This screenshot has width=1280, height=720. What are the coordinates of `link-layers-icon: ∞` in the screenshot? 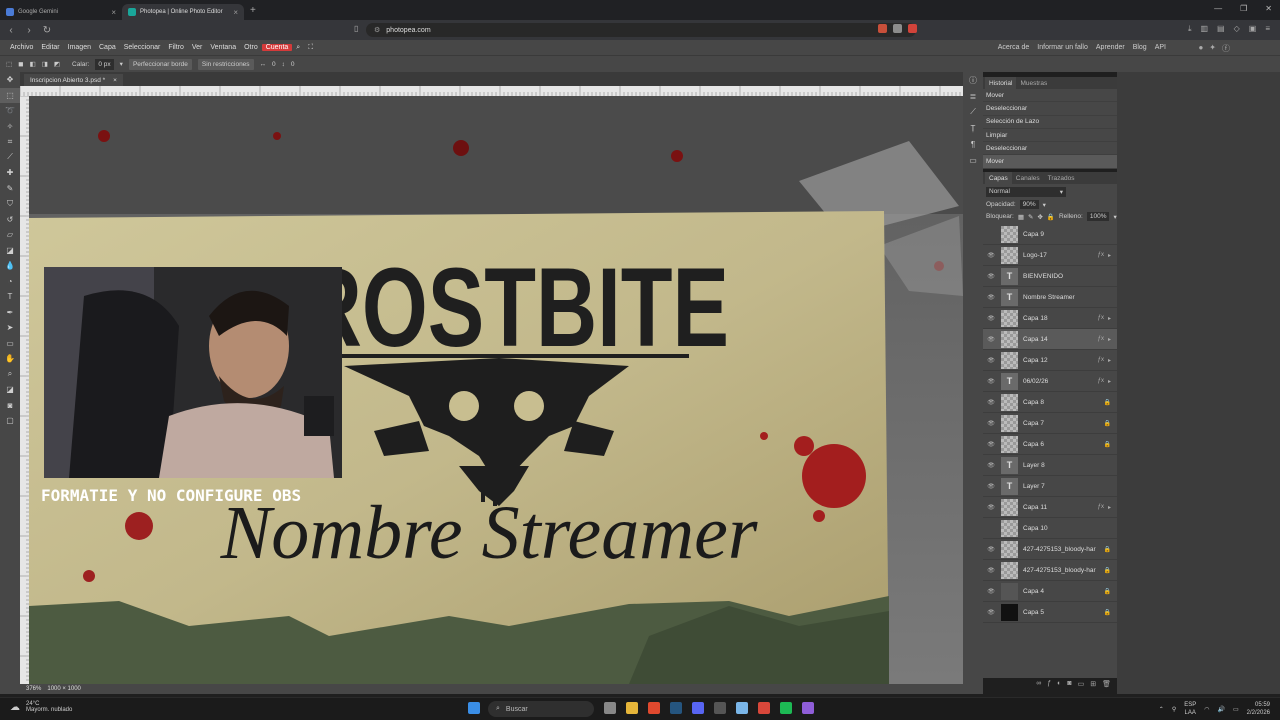 It's located at (1038, 686).